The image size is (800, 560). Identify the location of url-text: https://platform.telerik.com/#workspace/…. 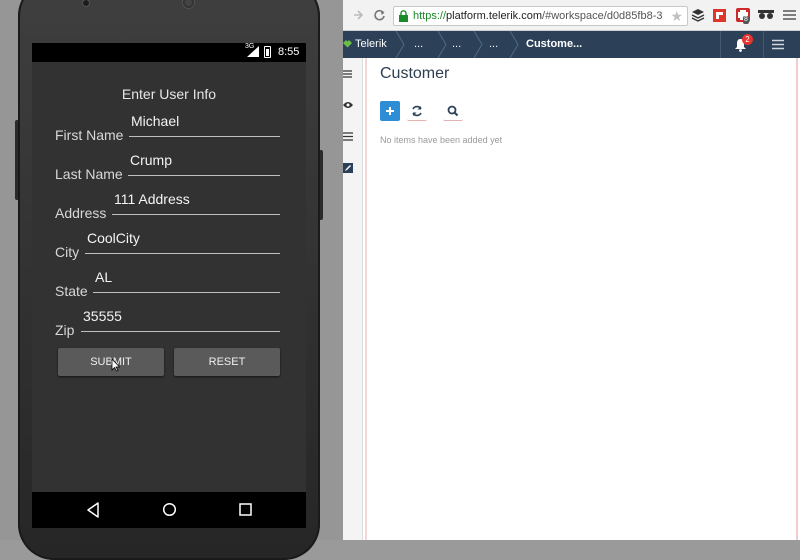
(538, 16).